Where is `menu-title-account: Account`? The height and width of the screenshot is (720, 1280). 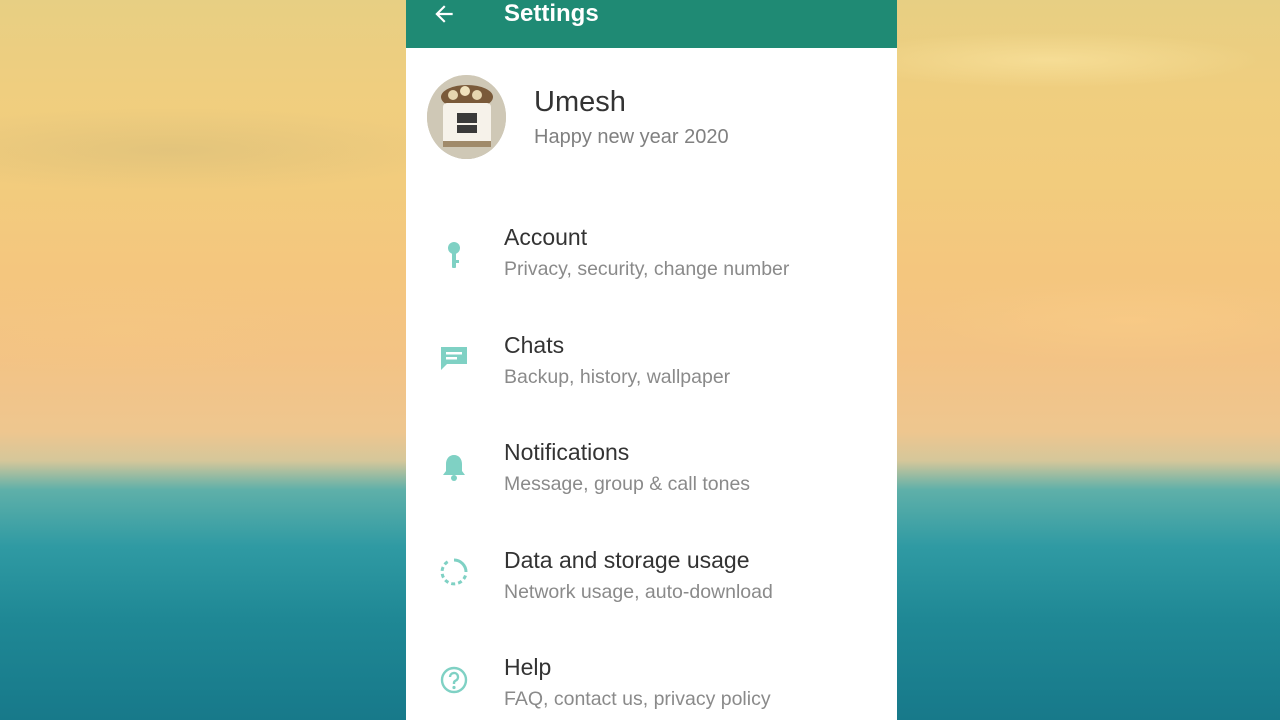
menu-title-account: Account is located at coordinates (546, 237).